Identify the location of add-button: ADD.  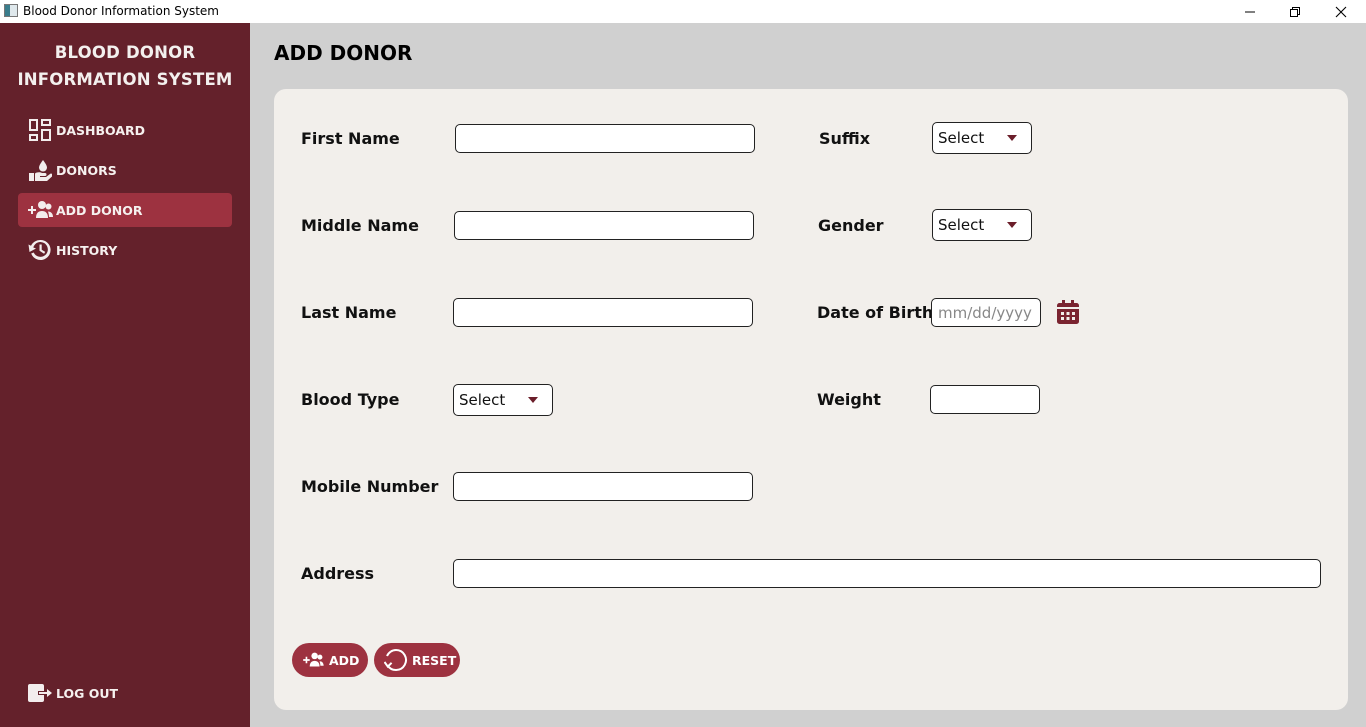
(330, 660).